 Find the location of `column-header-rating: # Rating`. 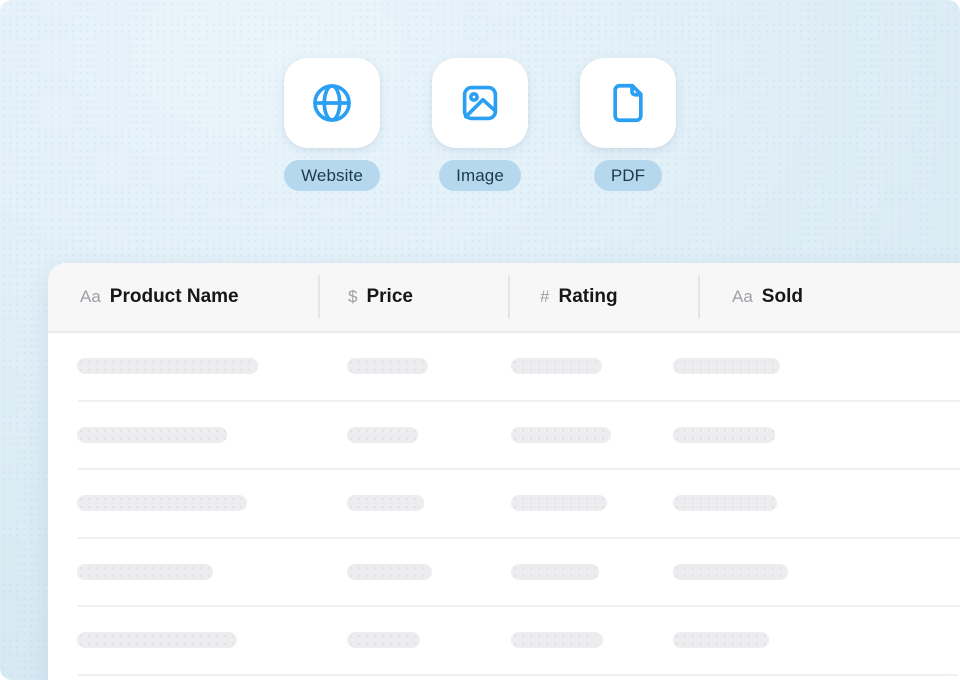

column-header-rating: # Rating is located at coordinates (579, 297).